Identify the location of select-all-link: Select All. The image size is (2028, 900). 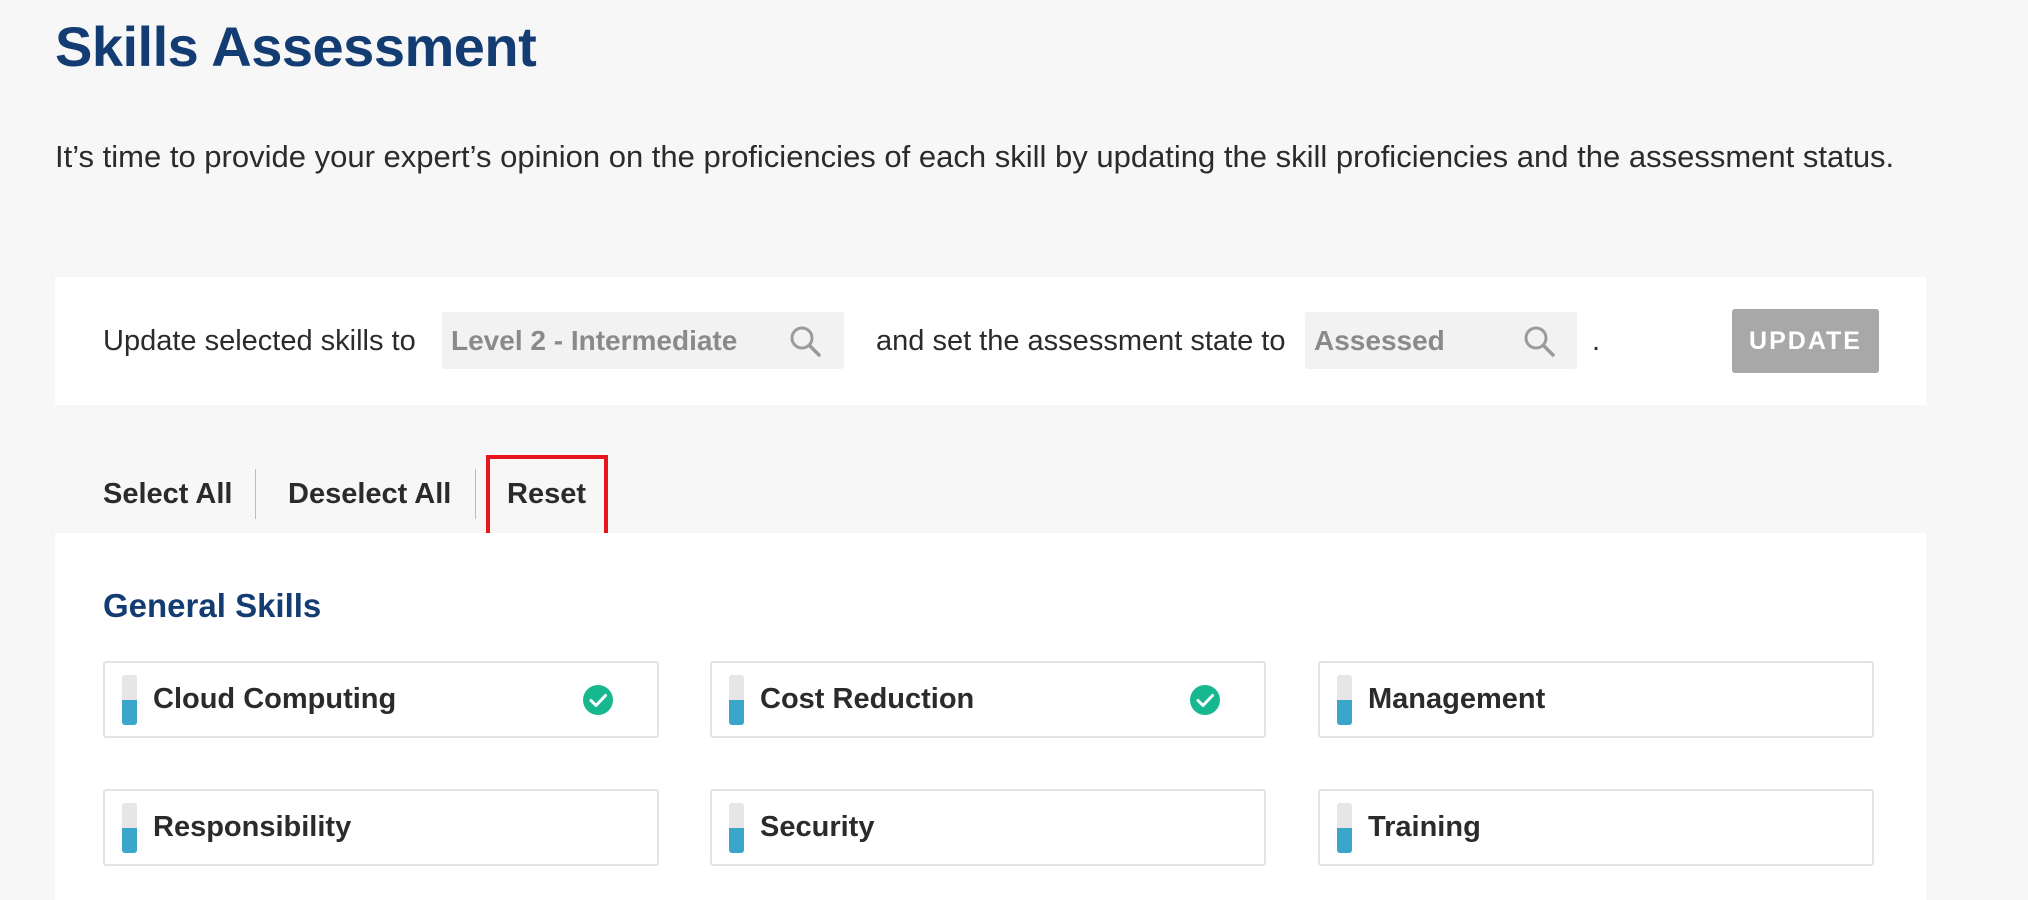
(167, 494).